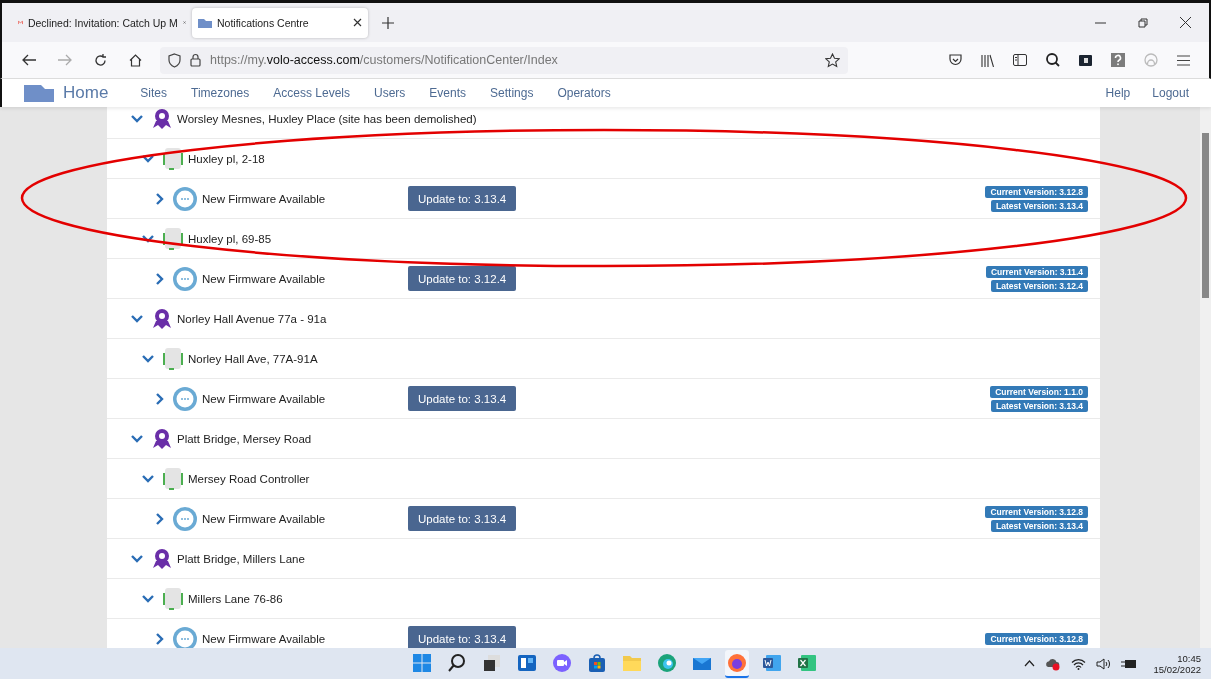 This screenshot has width=1211, height=679. I want to click on nav-link: Logout, so click(1170, 93).